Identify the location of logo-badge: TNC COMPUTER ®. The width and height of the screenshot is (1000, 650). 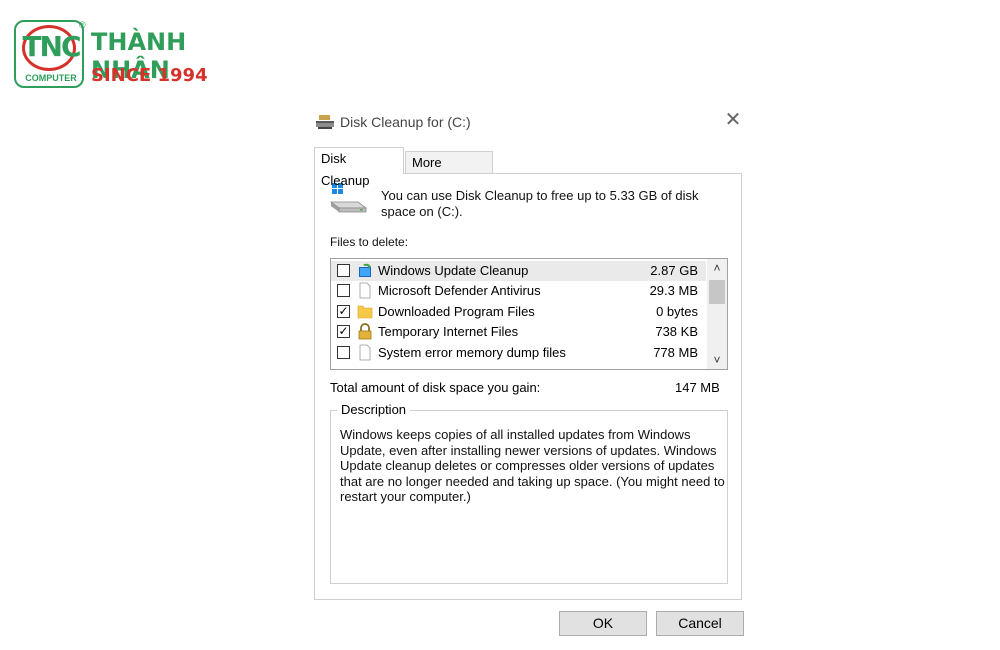
(50, 54).